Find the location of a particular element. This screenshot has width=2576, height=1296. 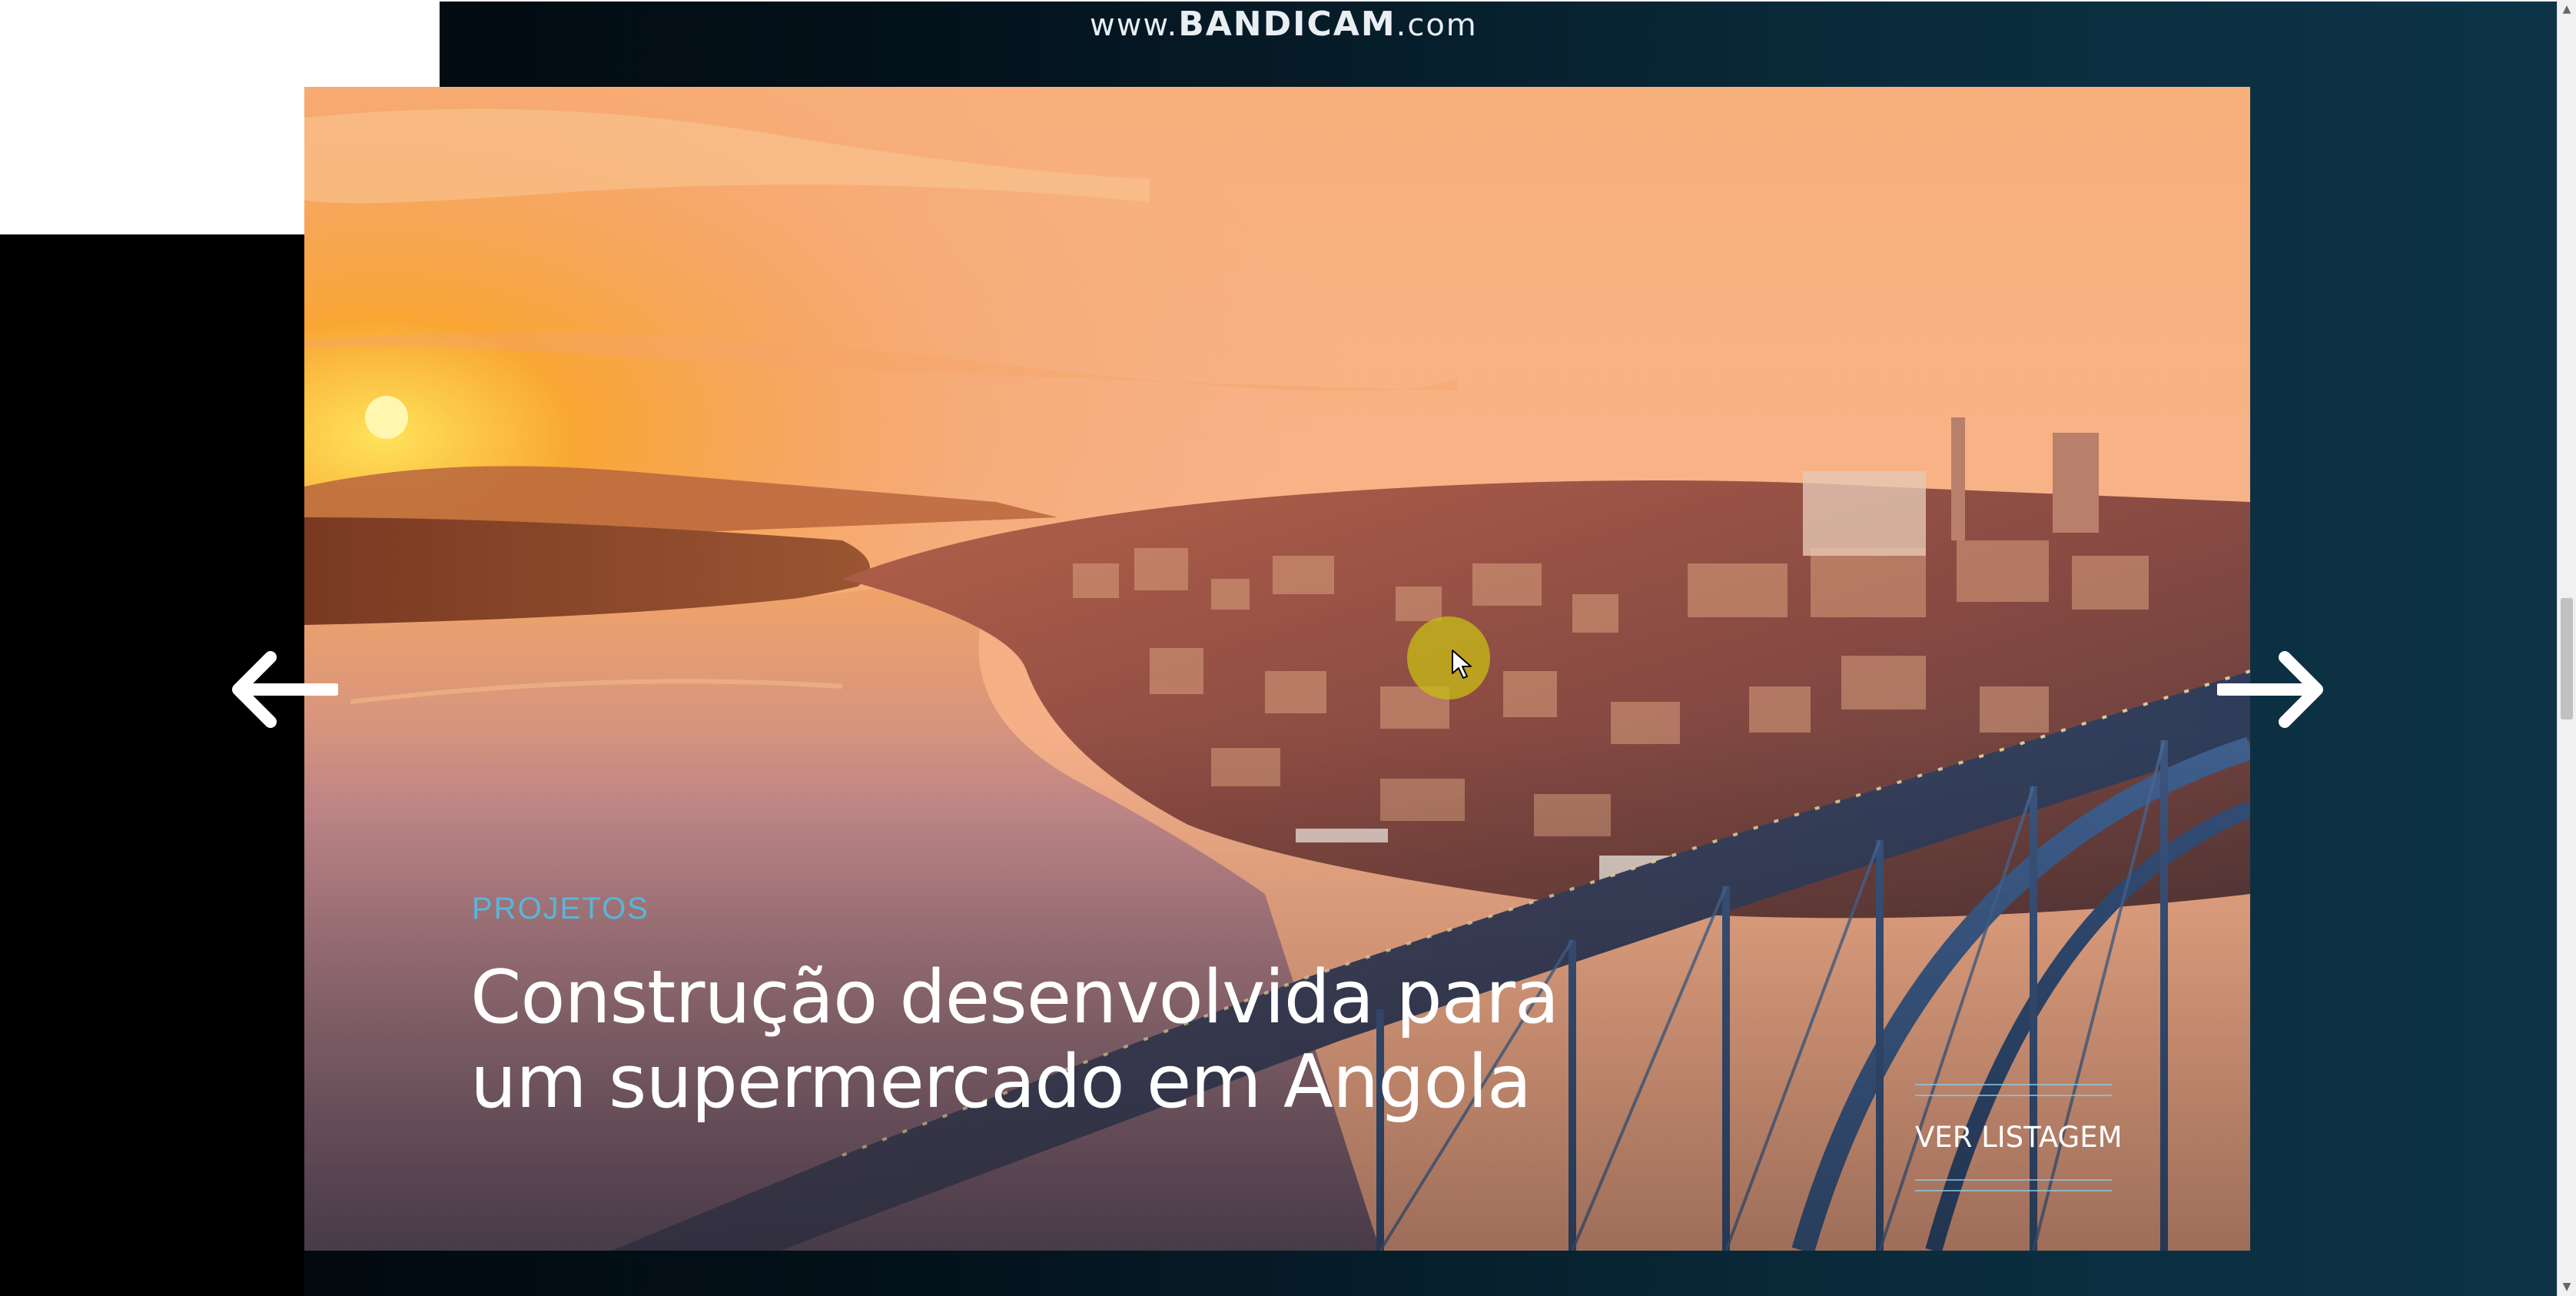

scroll-up-icon: ▲ is located at coordinates (2567, 9).